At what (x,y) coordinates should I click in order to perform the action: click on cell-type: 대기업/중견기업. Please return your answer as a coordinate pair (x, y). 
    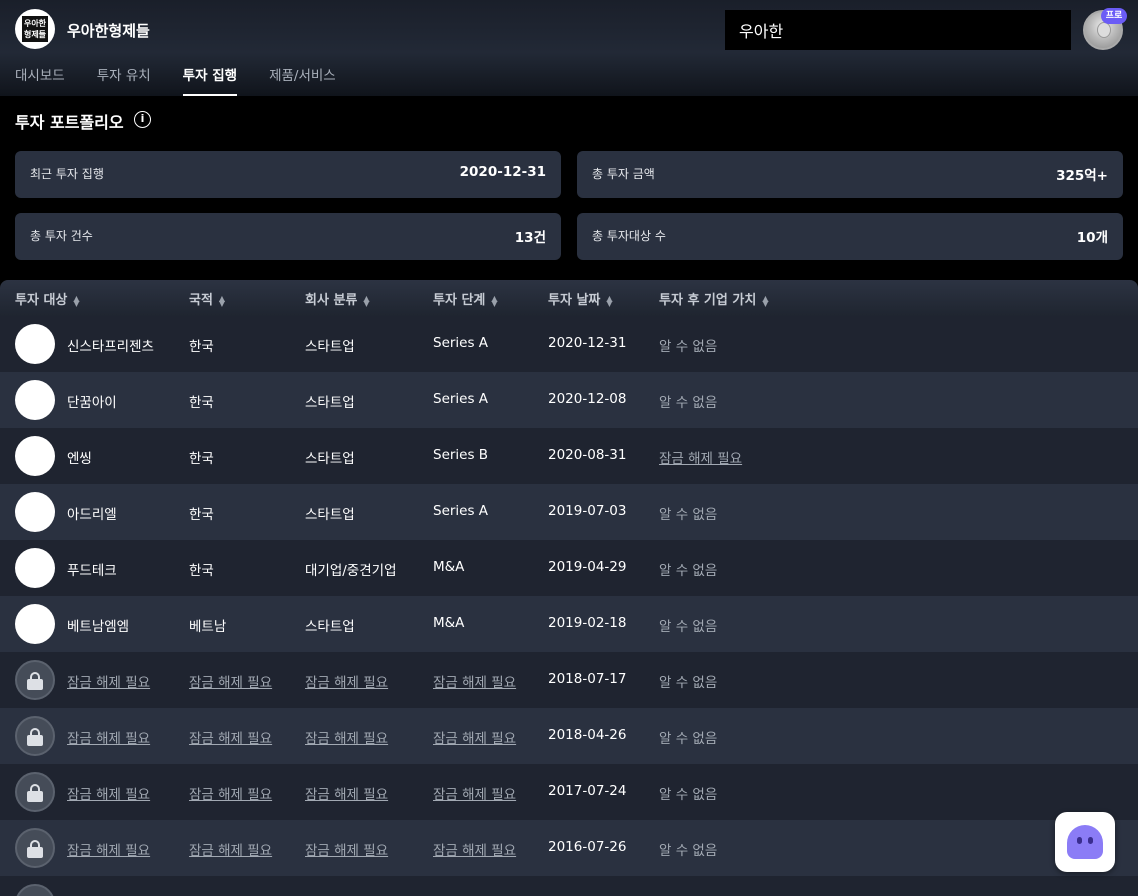
    Looking at the image, I should click on (351, 571).